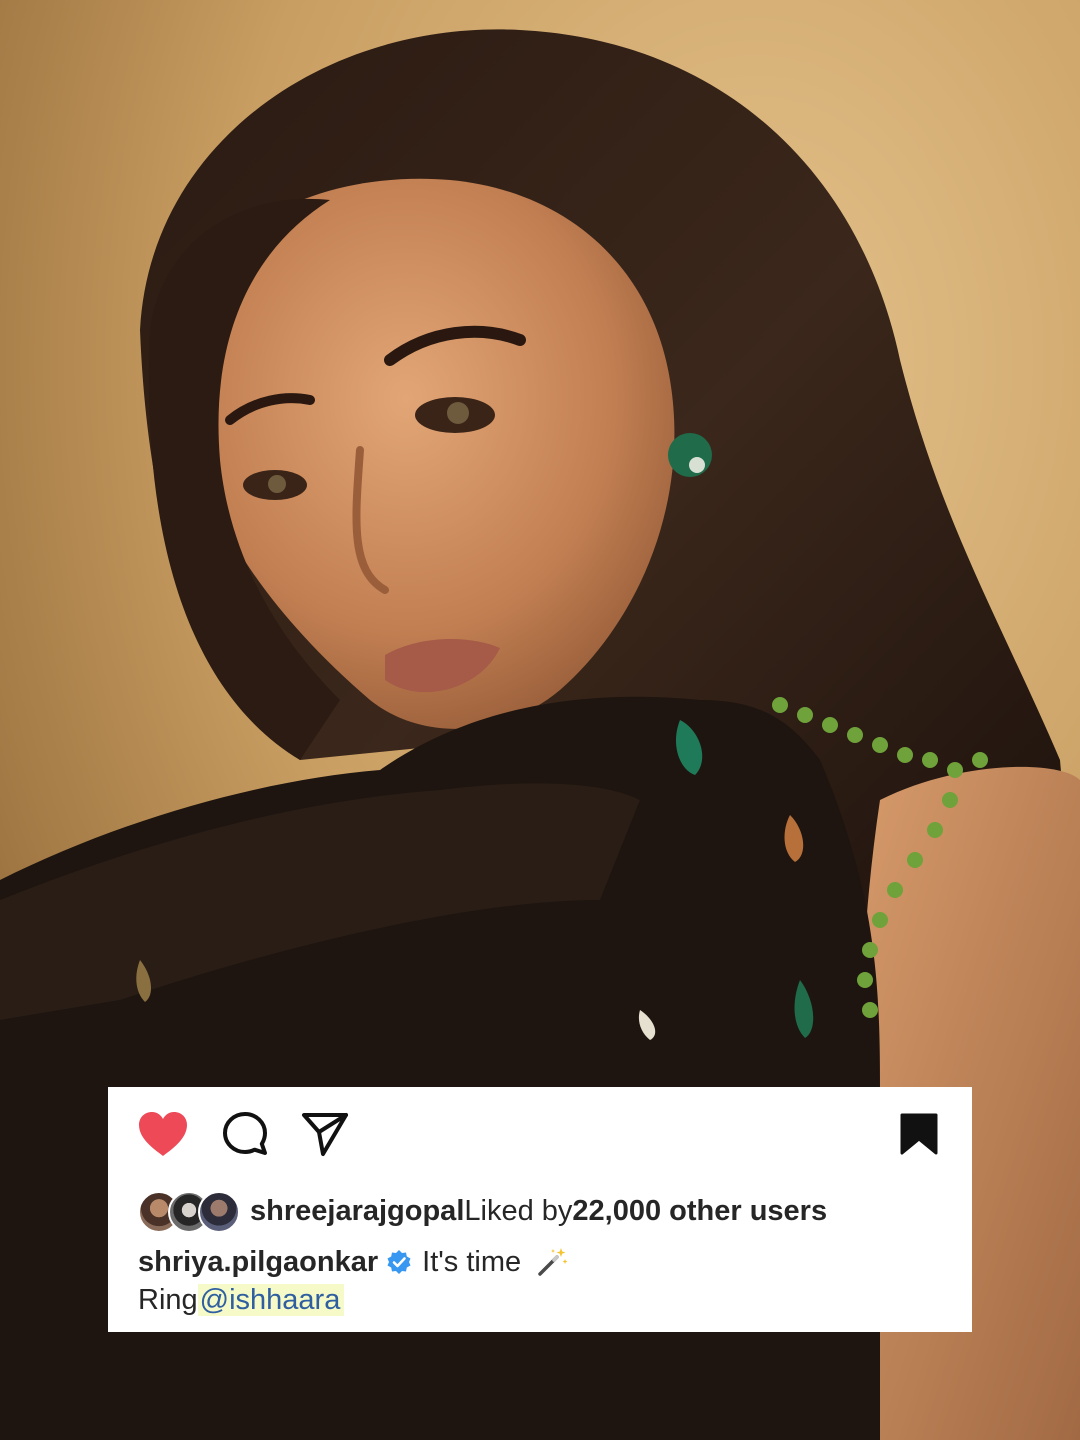 This screenshot has width=1080, height=1440. I want to click on likes-count: 22,000 other users, so click(699, 1211).